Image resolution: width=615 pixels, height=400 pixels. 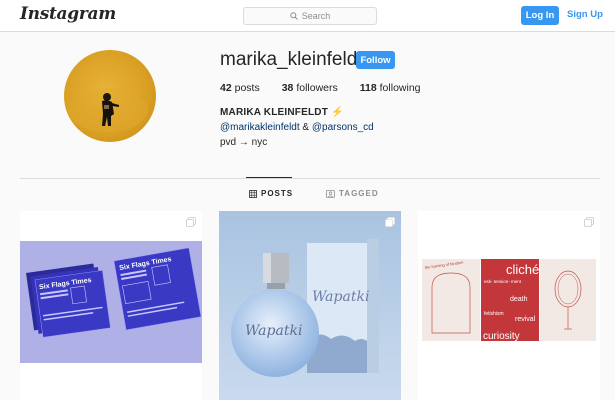 I want to click on grid-icon, so click(x=253, y=193).